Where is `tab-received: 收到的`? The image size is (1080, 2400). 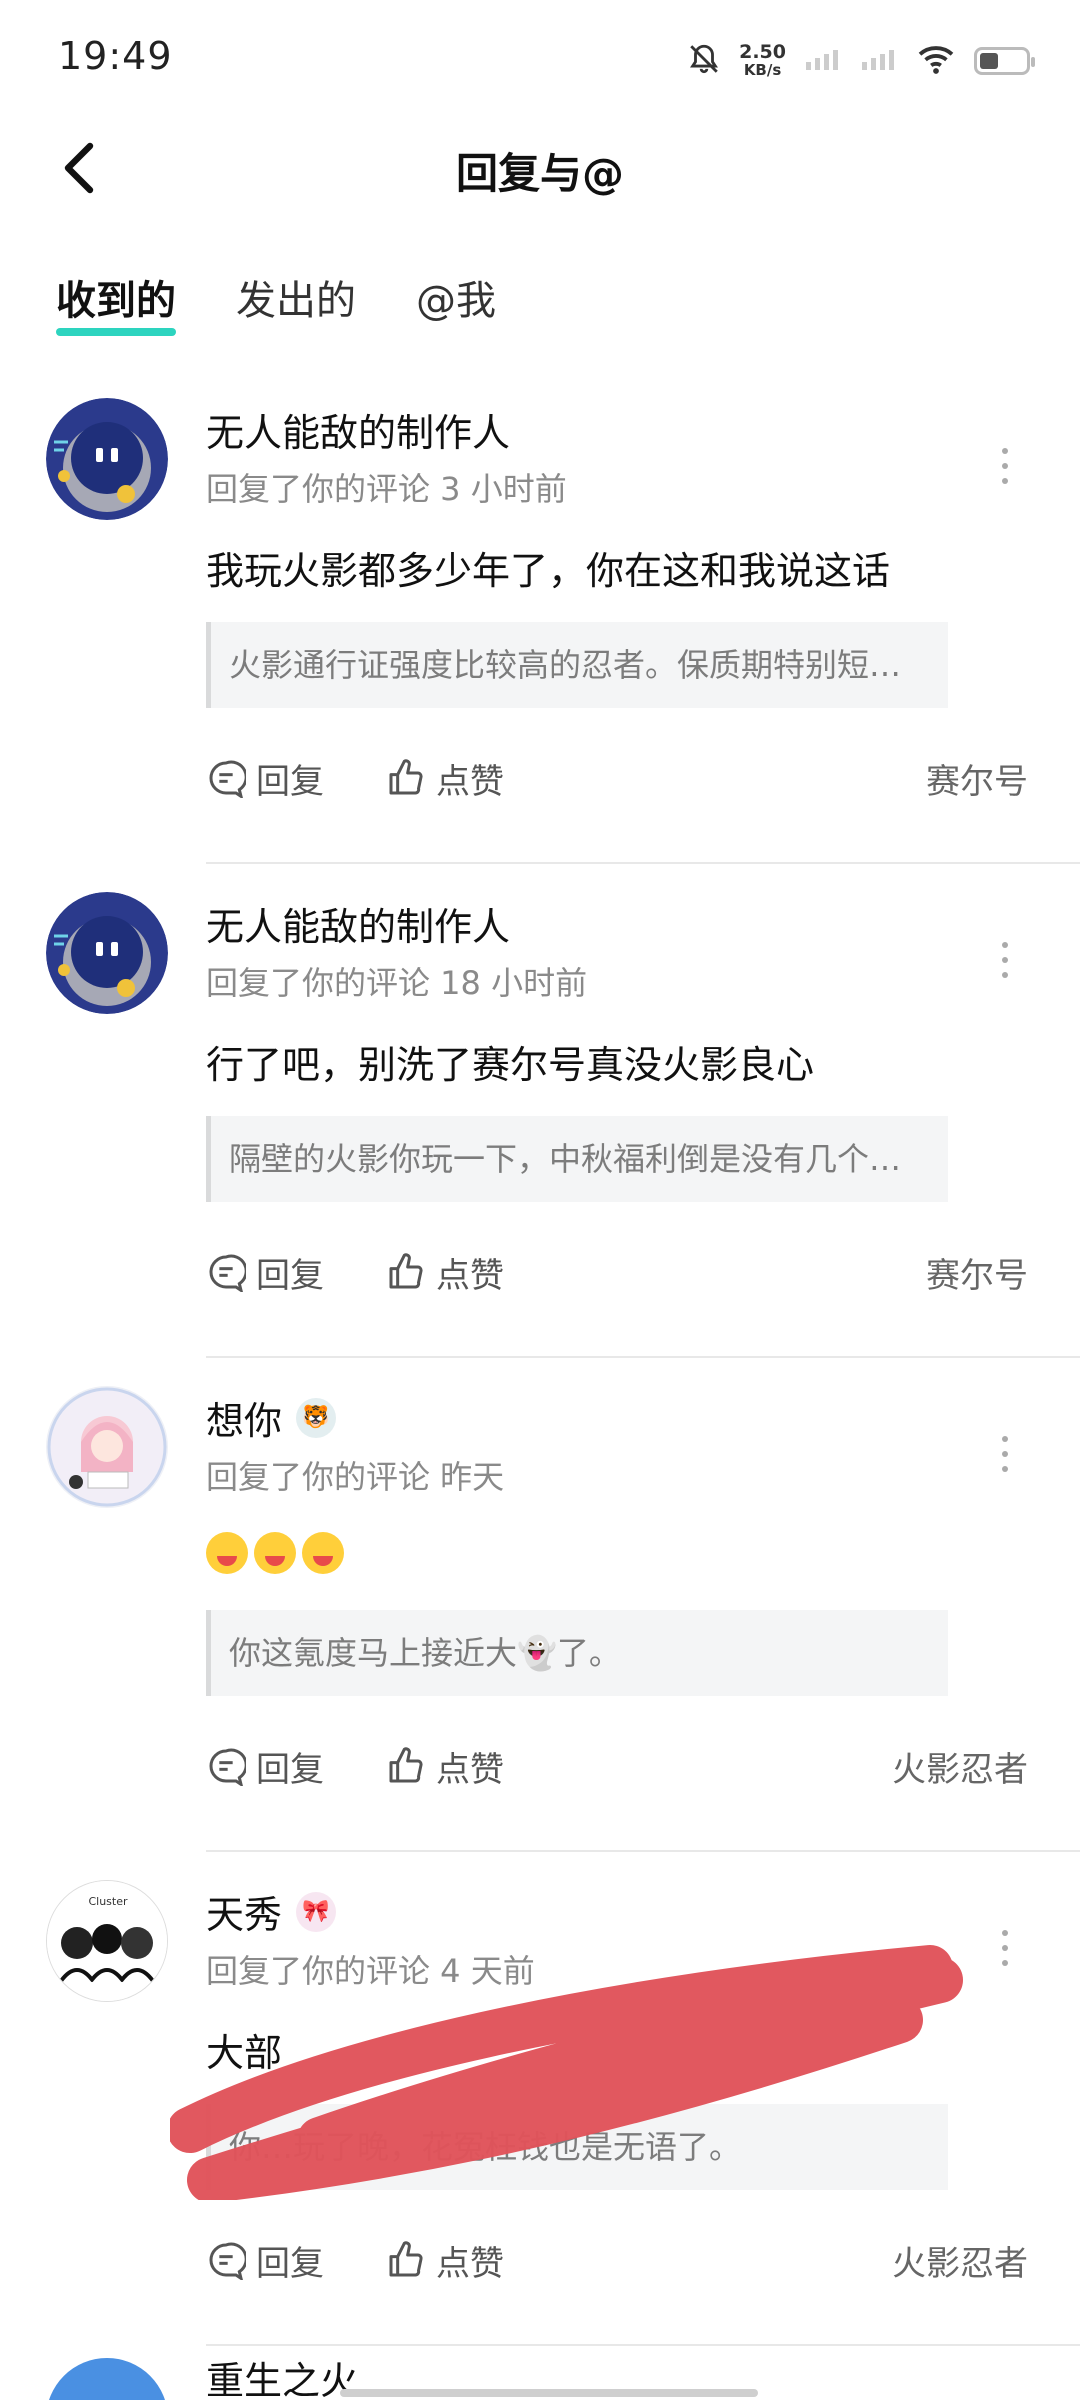
tab-received: 收到的 is located at coordinates (116, 302).